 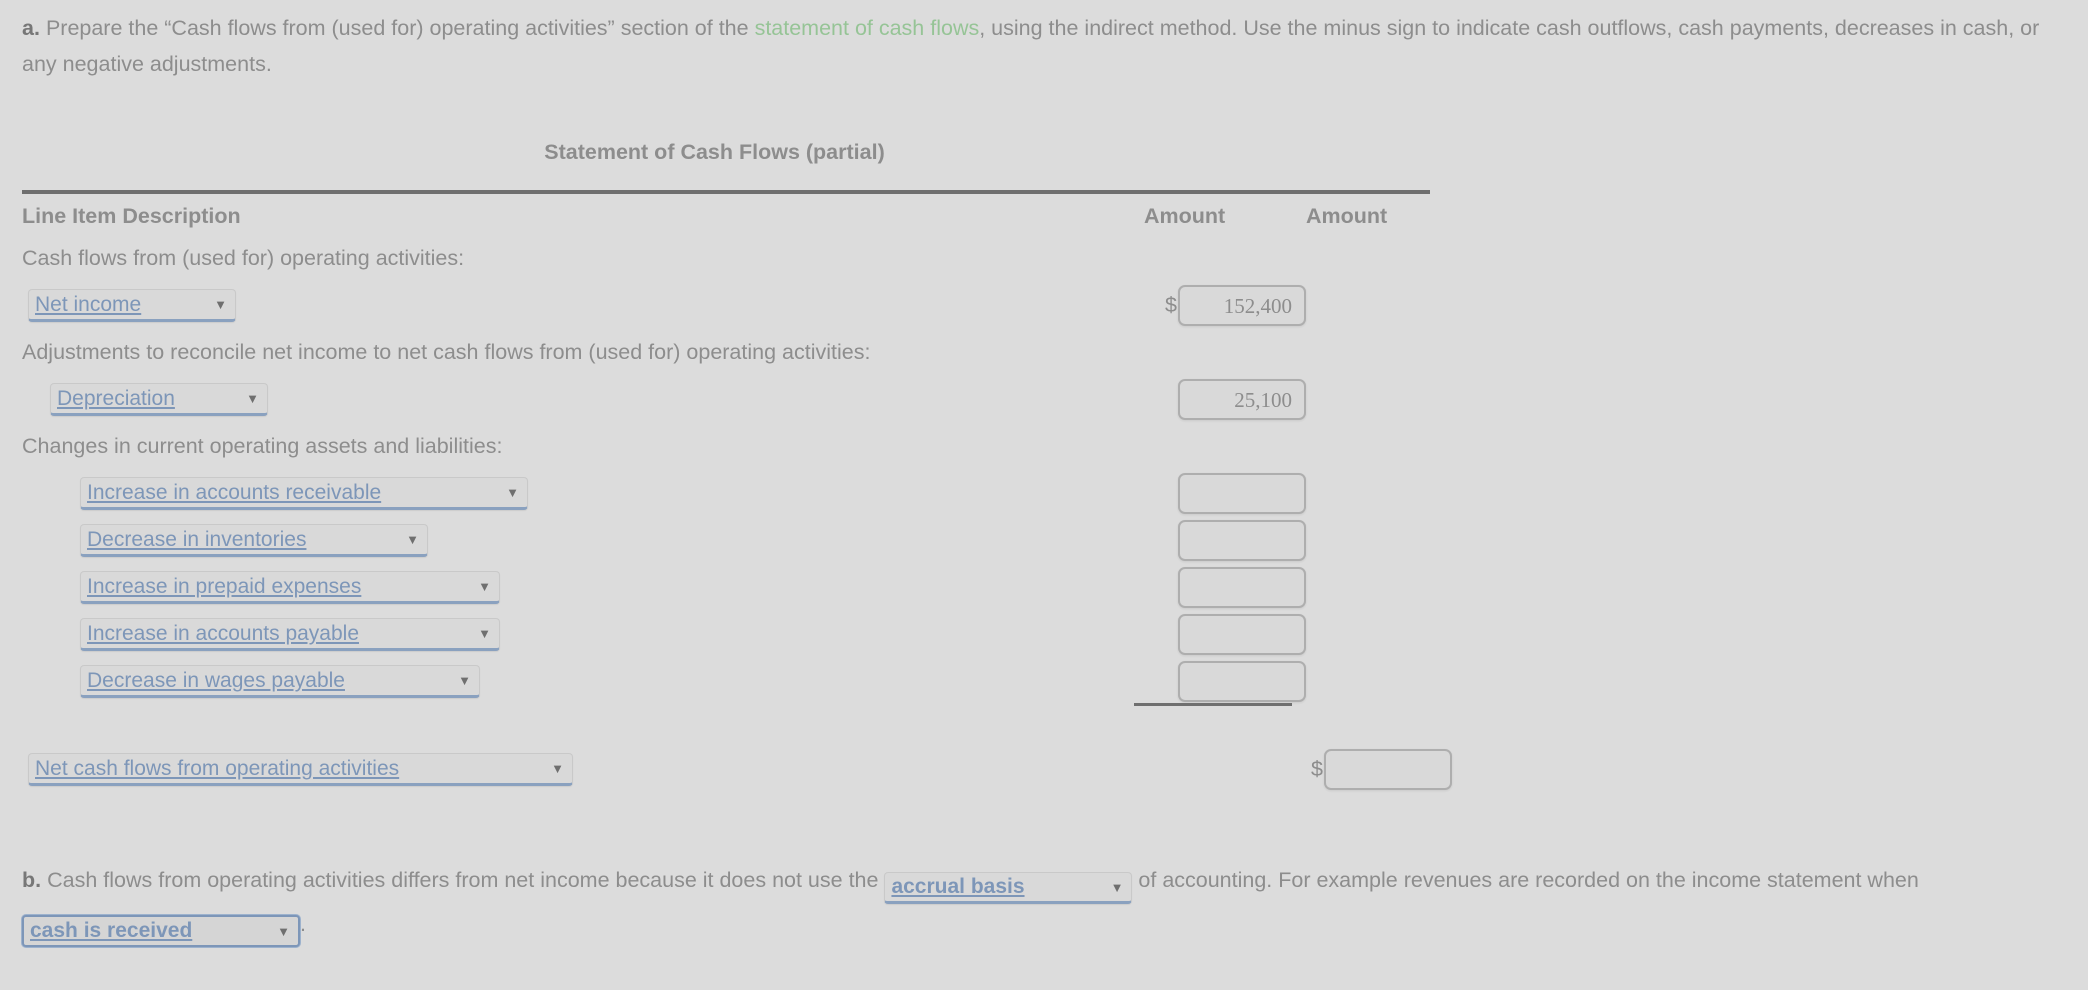 I want to click on table-row: Decrease in inventories ▼, so click(x=737, y=540).